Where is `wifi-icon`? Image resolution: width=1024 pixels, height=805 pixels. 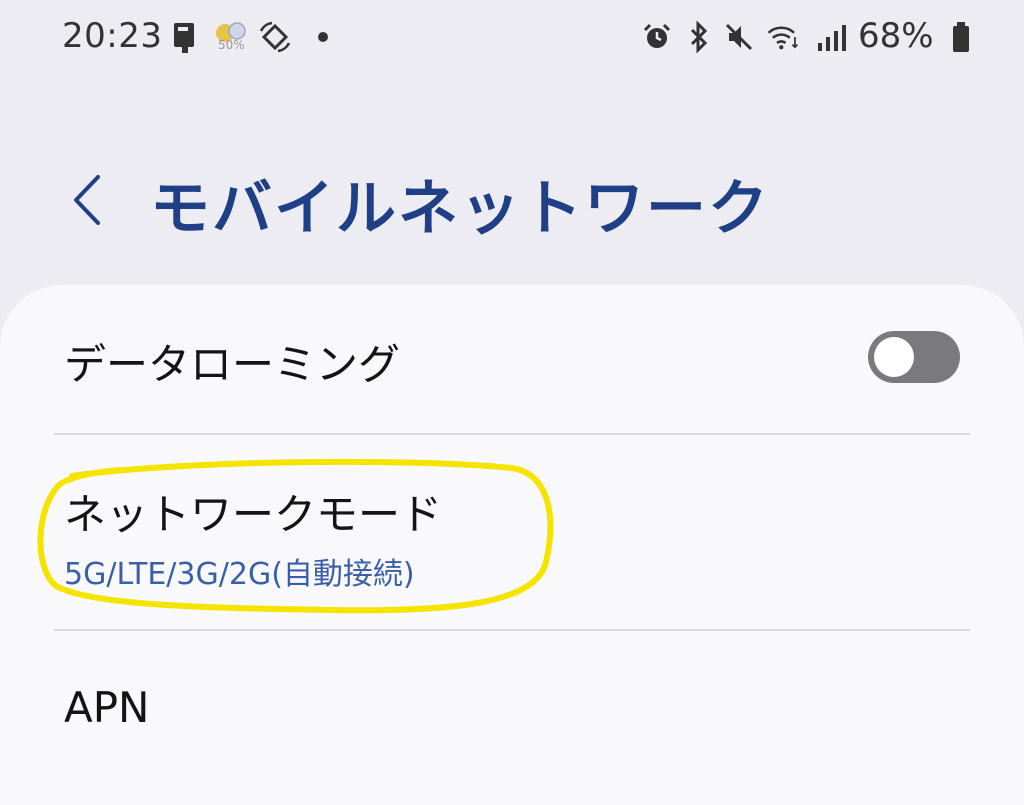 wifi-icon is located at coordinates (783, 37).